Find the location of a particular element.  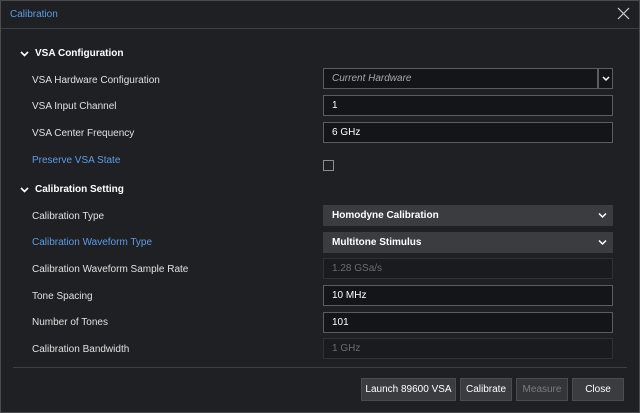

measure-button: Measure is located at coordinates (542, 389).